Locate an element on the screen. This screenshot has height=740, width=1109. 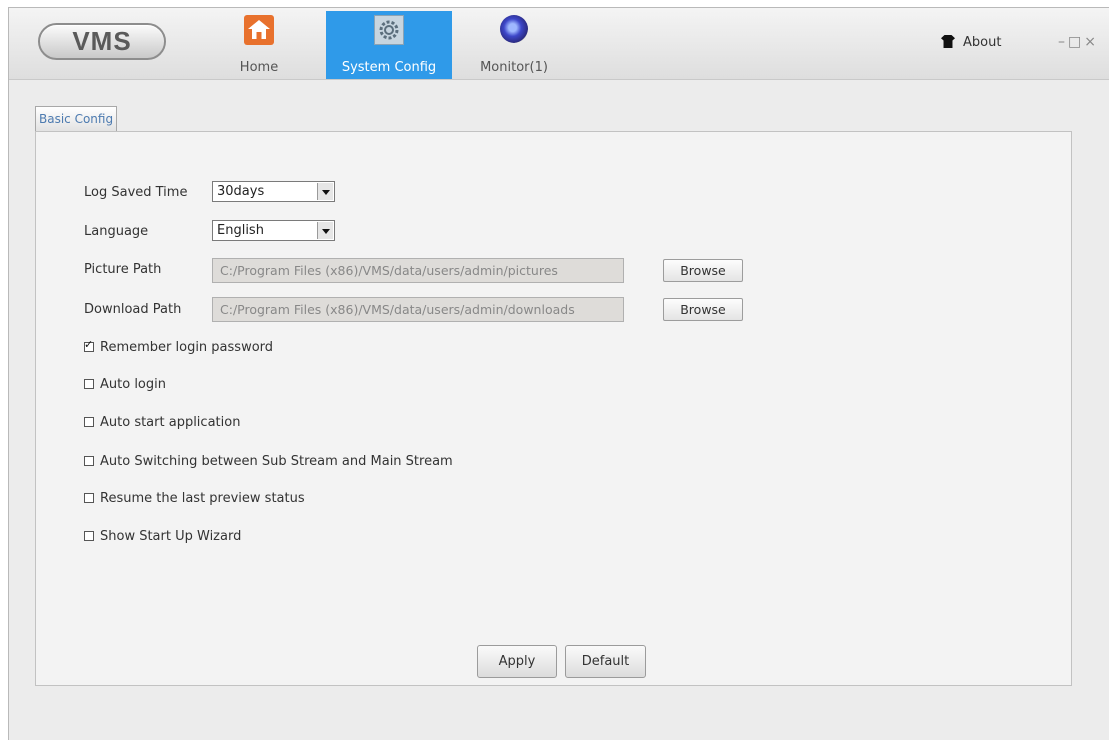
gear-icon is located at coordinates (389, 30).